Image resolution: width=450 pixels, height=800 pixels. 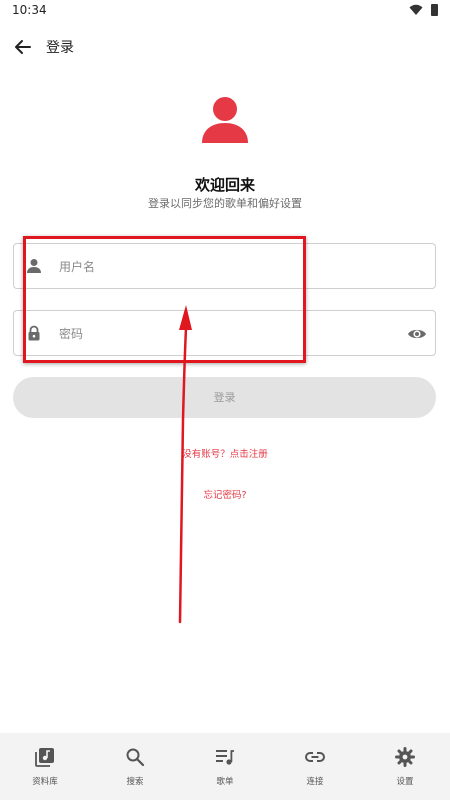 I want to click on status-icons, so click(x=423, y=10).